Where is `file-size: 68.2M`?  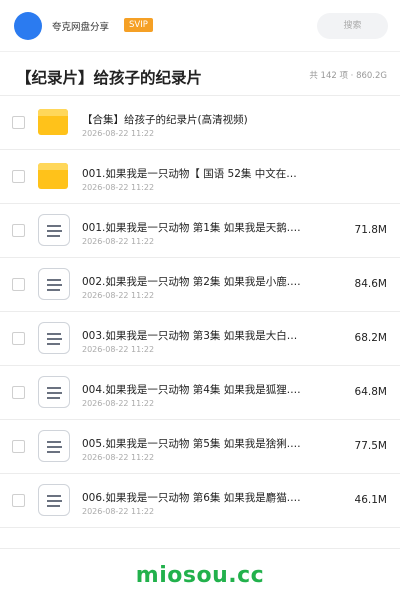 file-size: 68.2M is located at coordinates (370, 338).